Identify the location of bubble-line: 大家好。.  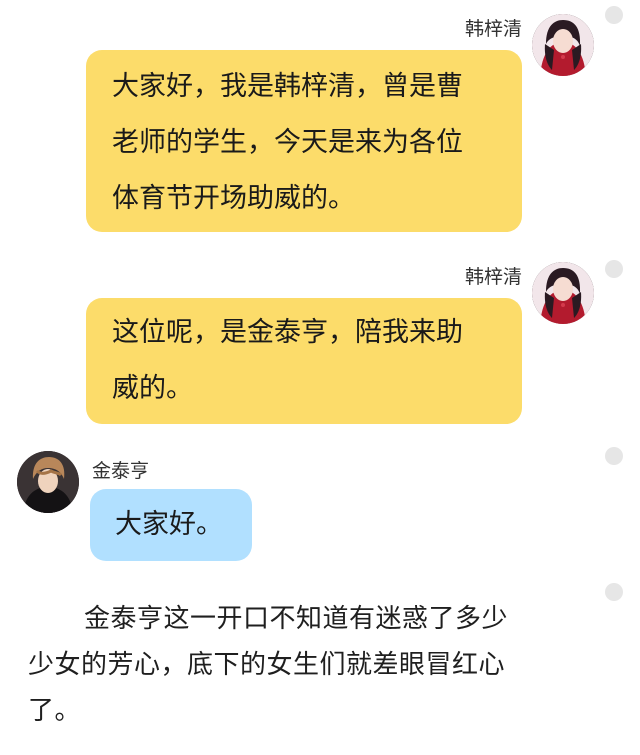
(169, 524).